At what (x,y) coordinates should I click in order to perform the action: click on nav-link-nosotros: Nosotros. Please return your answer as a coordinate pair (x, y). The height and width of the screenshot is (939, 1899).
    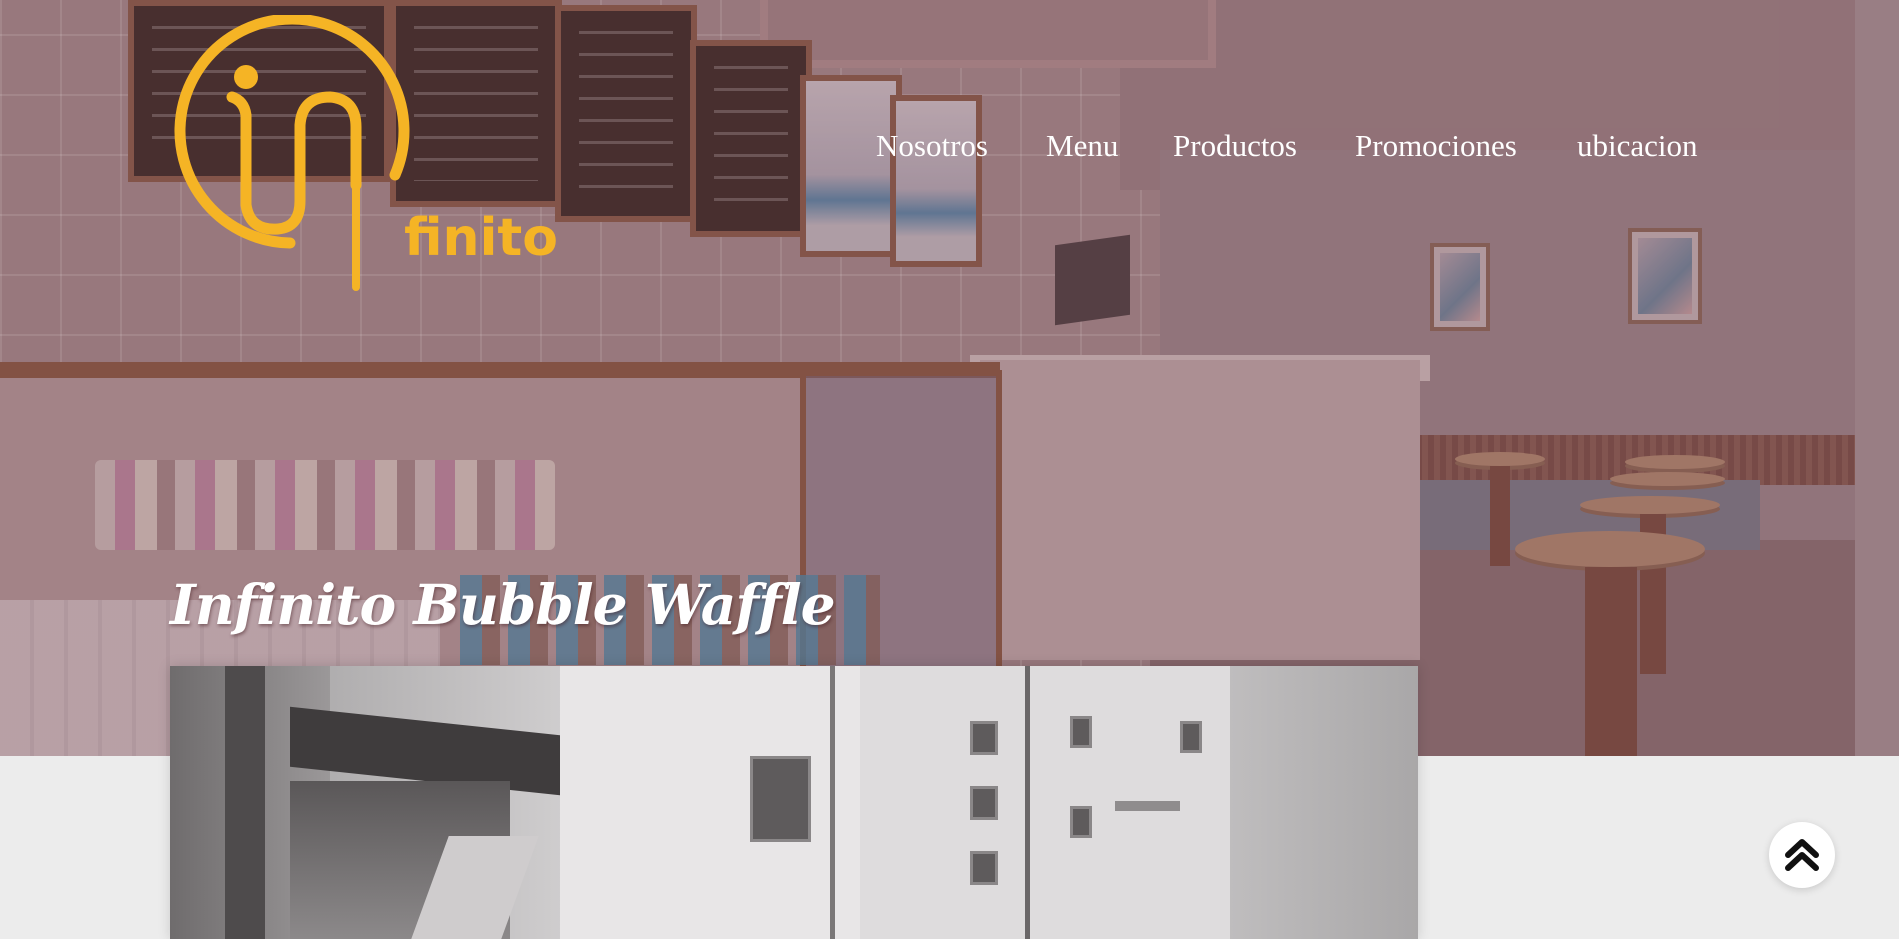
    Looking at the image, I should click on (932, 146).